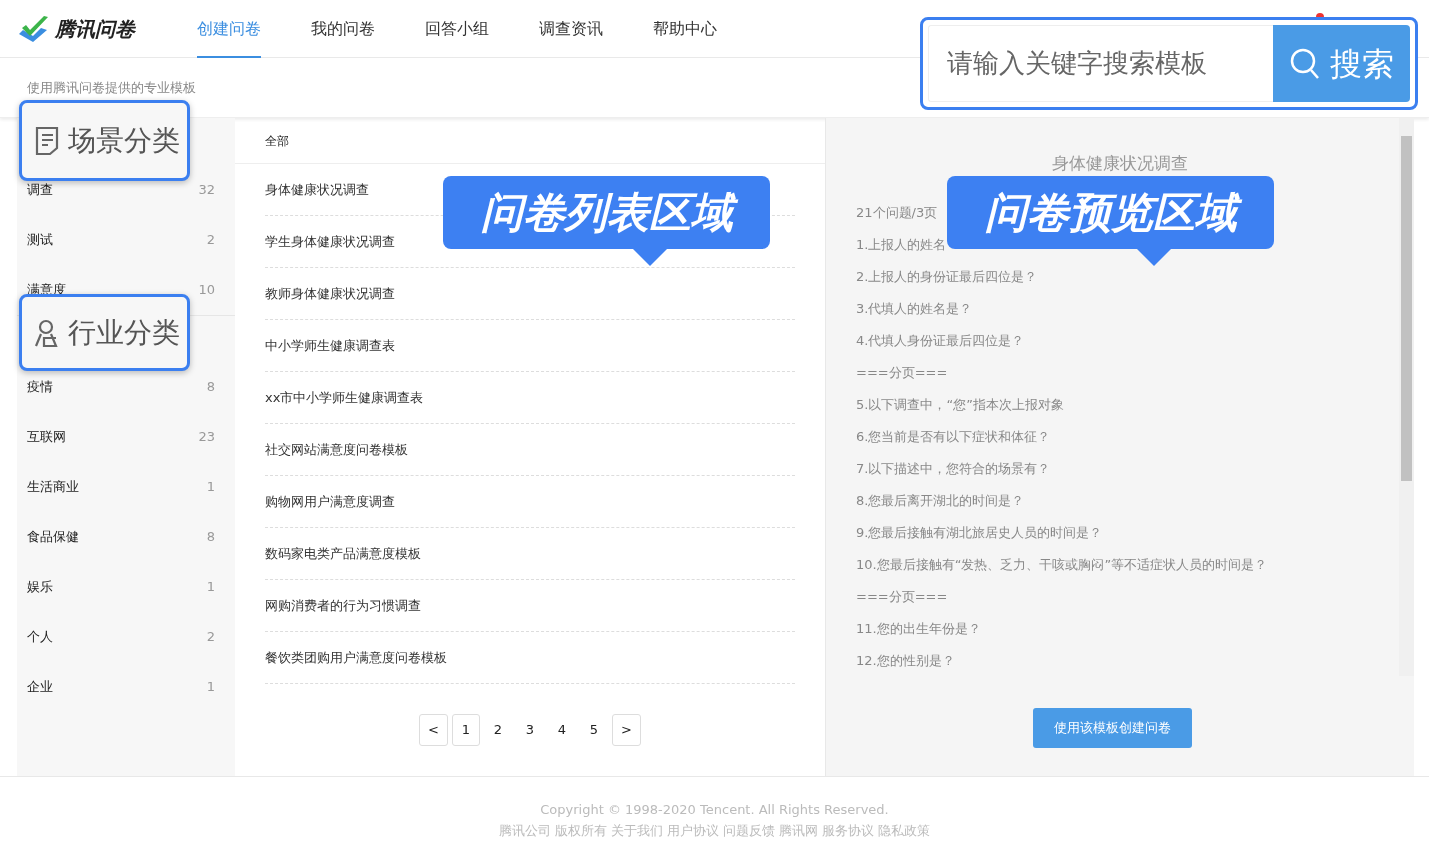 Image resolution: width=1429 pixels, height=859 pixels. What do you see at coordinates (953, 468) in the screenshot?
I see `question-text: 7.以下描述中，您符合的场景有？` at bounding box center [953, 468].